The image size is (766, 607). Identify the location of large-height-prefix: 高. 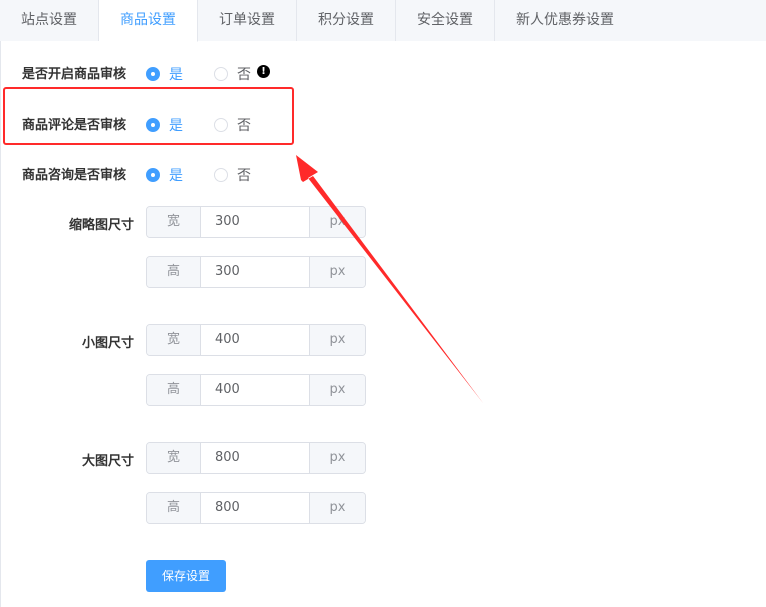
(174, 508).